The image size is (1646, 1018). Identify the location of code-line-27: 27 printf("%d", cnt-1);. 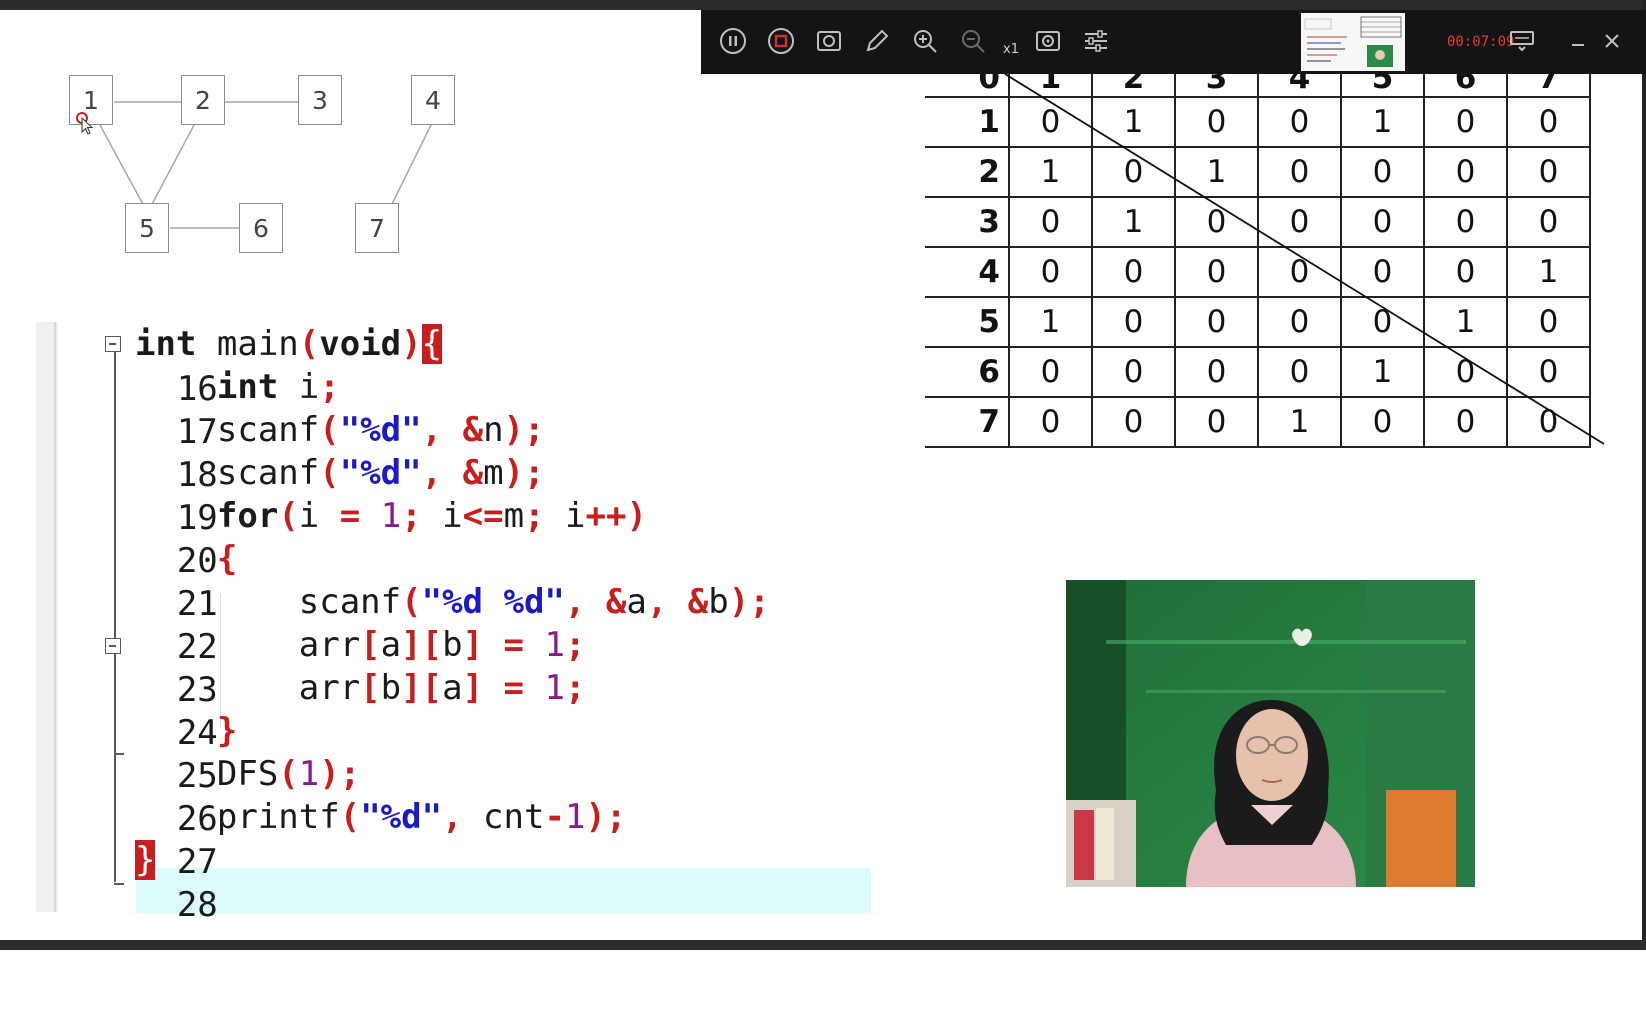
(454, 838).